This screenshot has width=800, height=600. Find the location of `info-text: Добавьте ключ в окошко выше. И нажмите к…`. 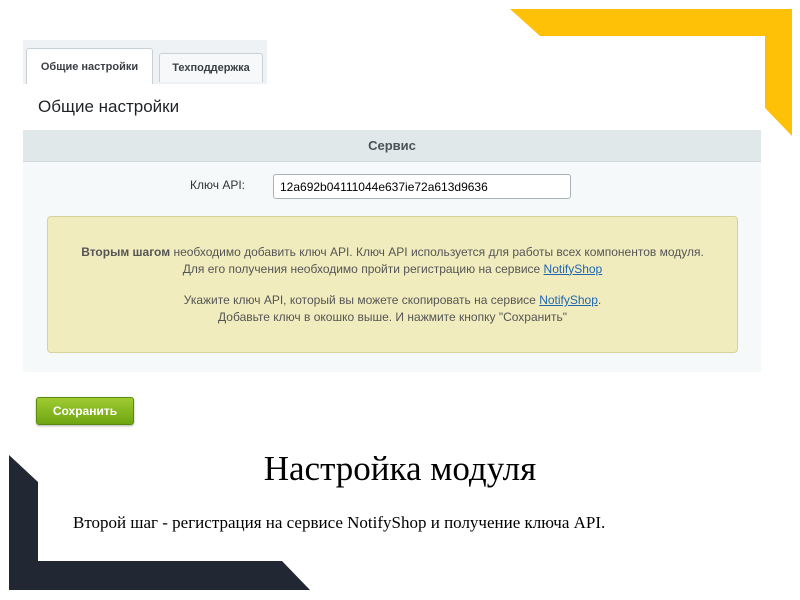

info-text: Добавьте ключ в окошко выше. И нажмите к… is located at coordinates (392, 316).